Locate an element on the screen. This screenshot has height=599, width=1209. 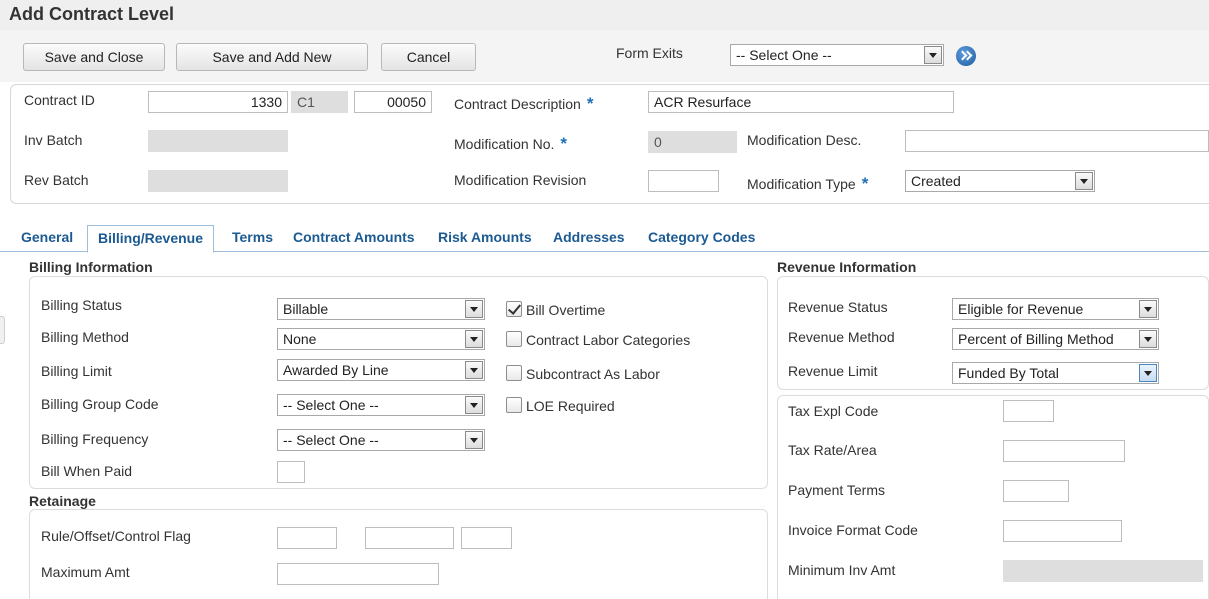
billing-information-title: Billing Information is located at coordinates (91, 267).